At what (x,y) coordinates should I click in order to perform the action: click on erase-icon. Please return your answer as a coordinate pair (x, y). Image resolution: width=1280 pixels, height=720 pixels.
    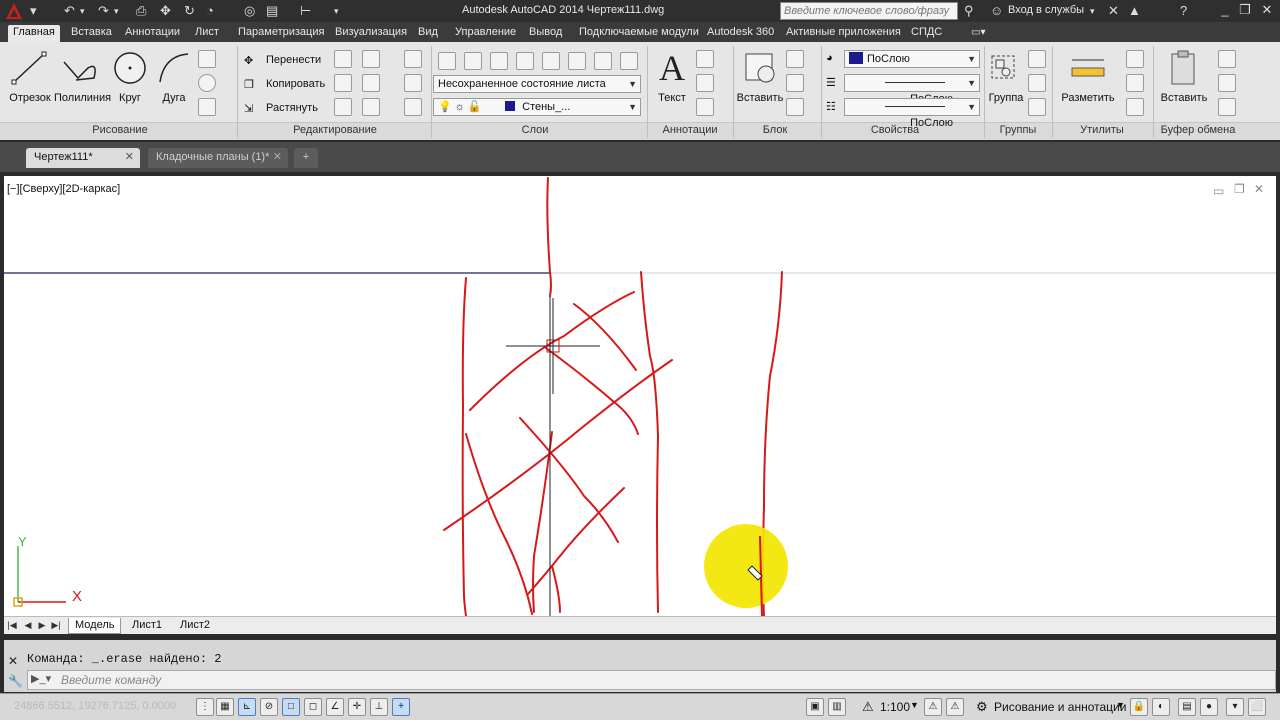
    Looking at the image, I should click on (413, 59).